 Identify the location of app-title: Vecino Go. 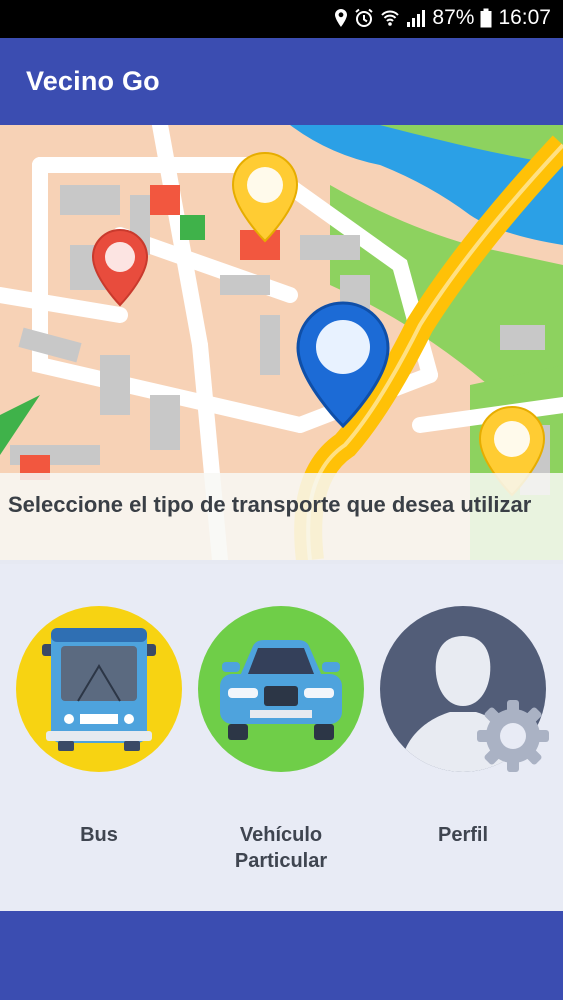
(93, 81).